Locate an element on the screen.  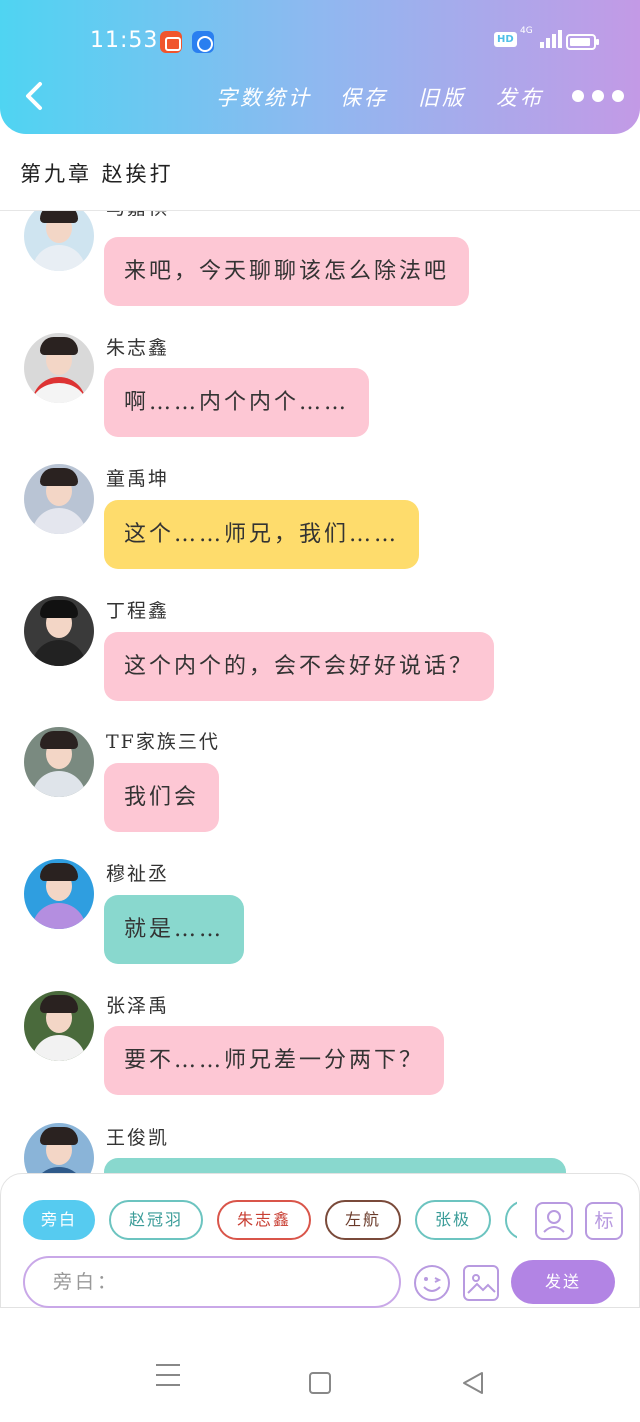
chat-message: 马嘉祺 来吧，今天聊聊该怎么除法吧 is located at coordinates (320, 272).